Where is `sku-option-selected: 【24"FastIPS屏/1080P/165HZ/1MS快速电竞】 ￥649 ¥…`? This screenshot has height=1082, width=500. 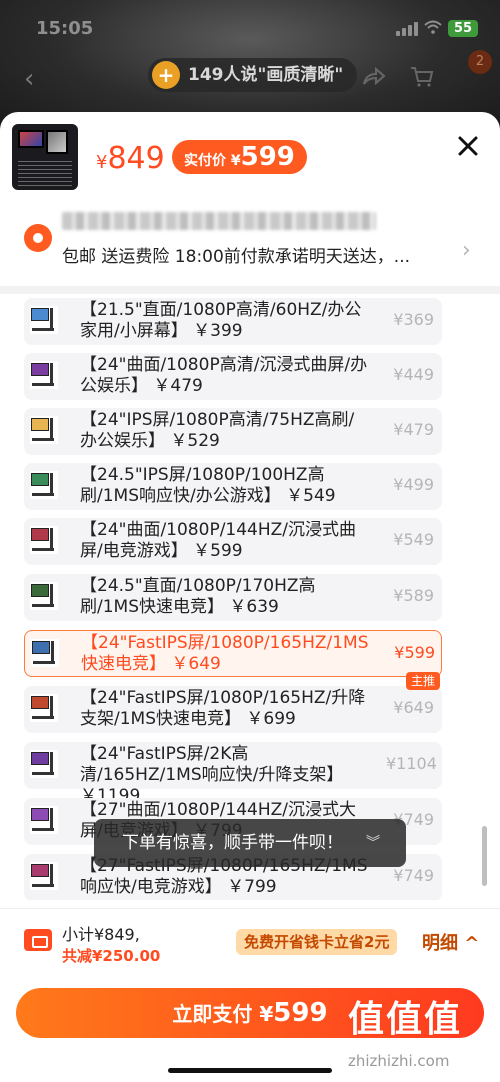 sku-option-selected: 【24"FastIPS屏/1080P/165HZ/1MS快速电竞】 ￥649 ¥… is located at coordinates (233, 653).